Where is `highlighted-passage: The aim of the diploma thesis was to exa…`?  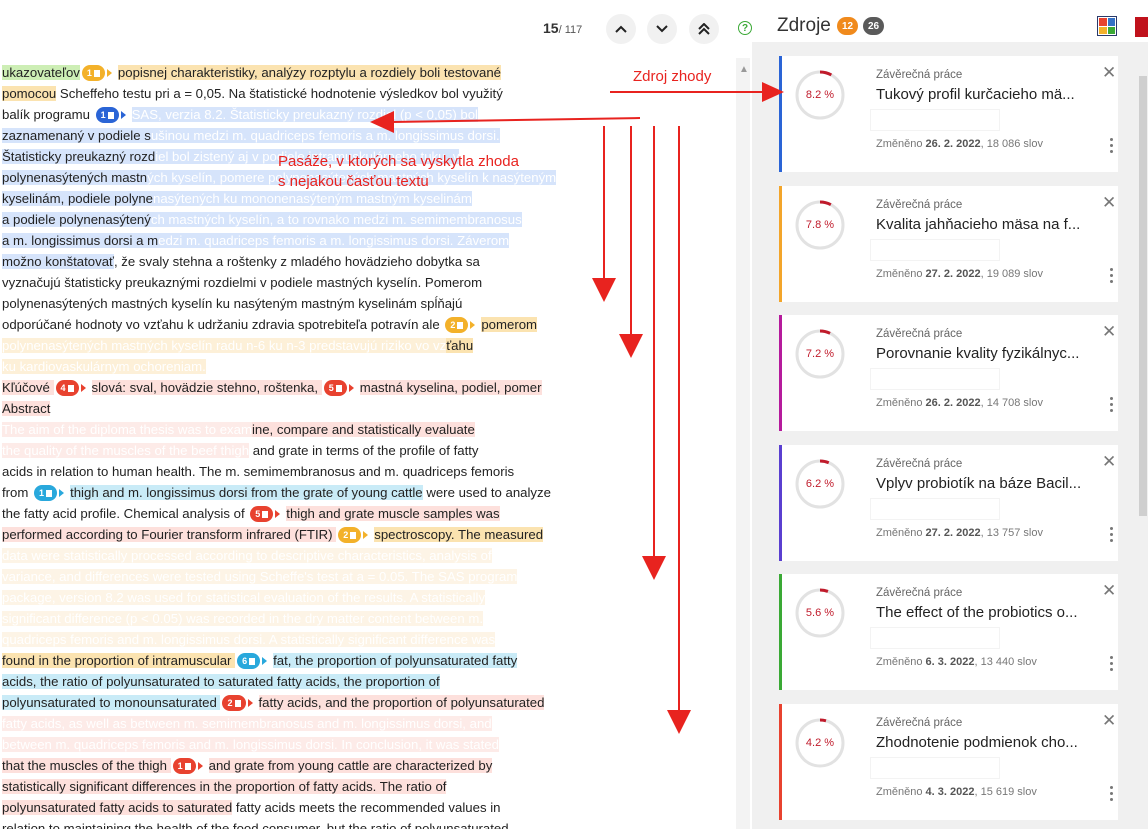 highlighted-passage: The aim of the diploma thesis was to exa… is located at coordinates (127, 429).